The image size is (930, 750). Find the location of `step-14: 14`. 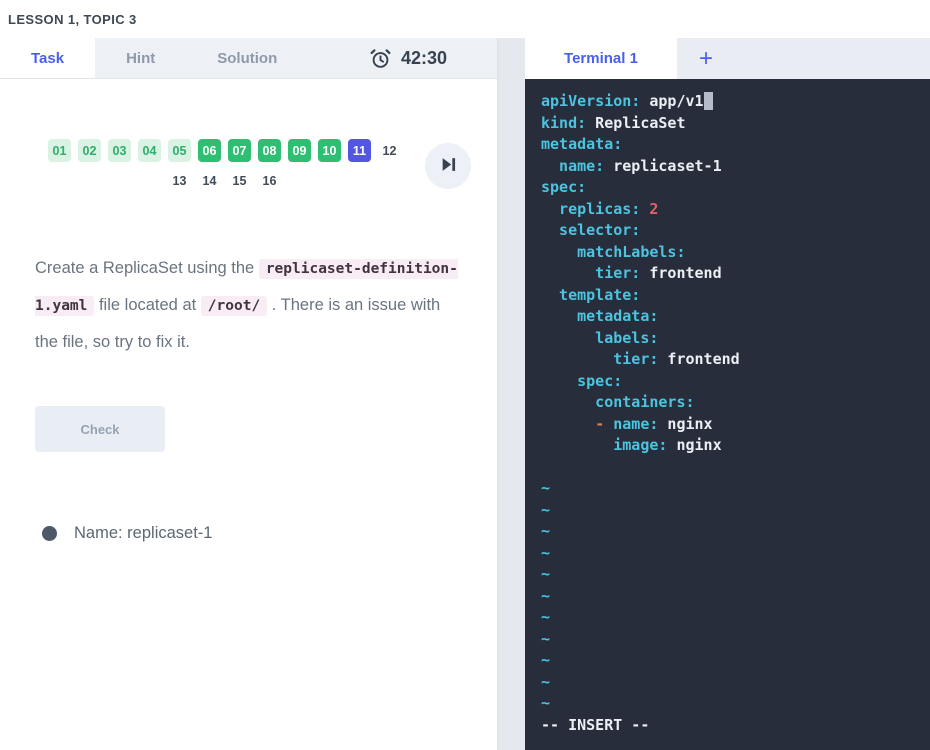

step-14: 14 is located at coordinates (209, 180).